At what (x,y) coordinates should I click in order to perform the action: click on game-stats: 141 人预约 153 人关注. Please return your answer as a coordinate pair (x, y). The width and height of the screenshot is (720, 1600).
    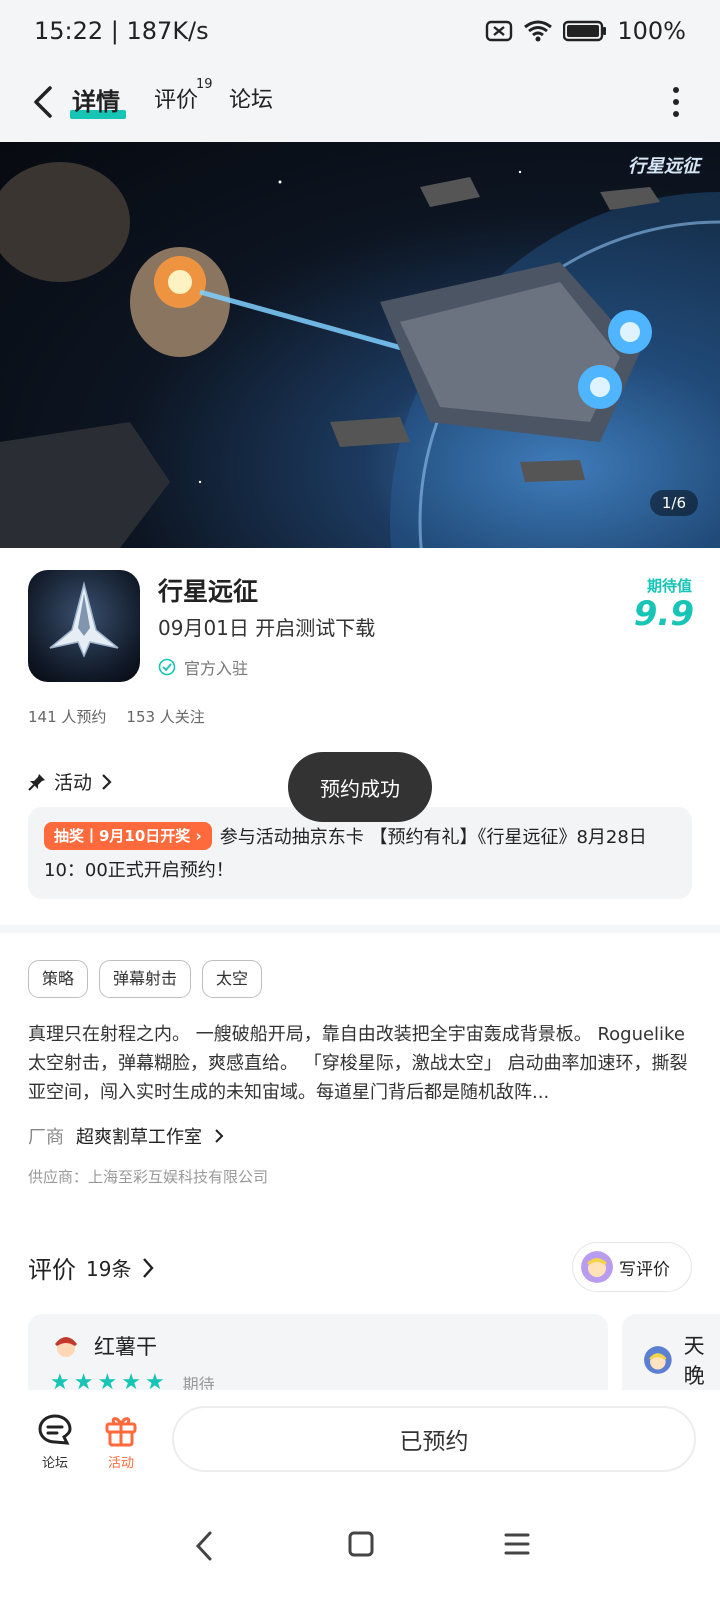
    Looking at the image, I should click on (116, 716).